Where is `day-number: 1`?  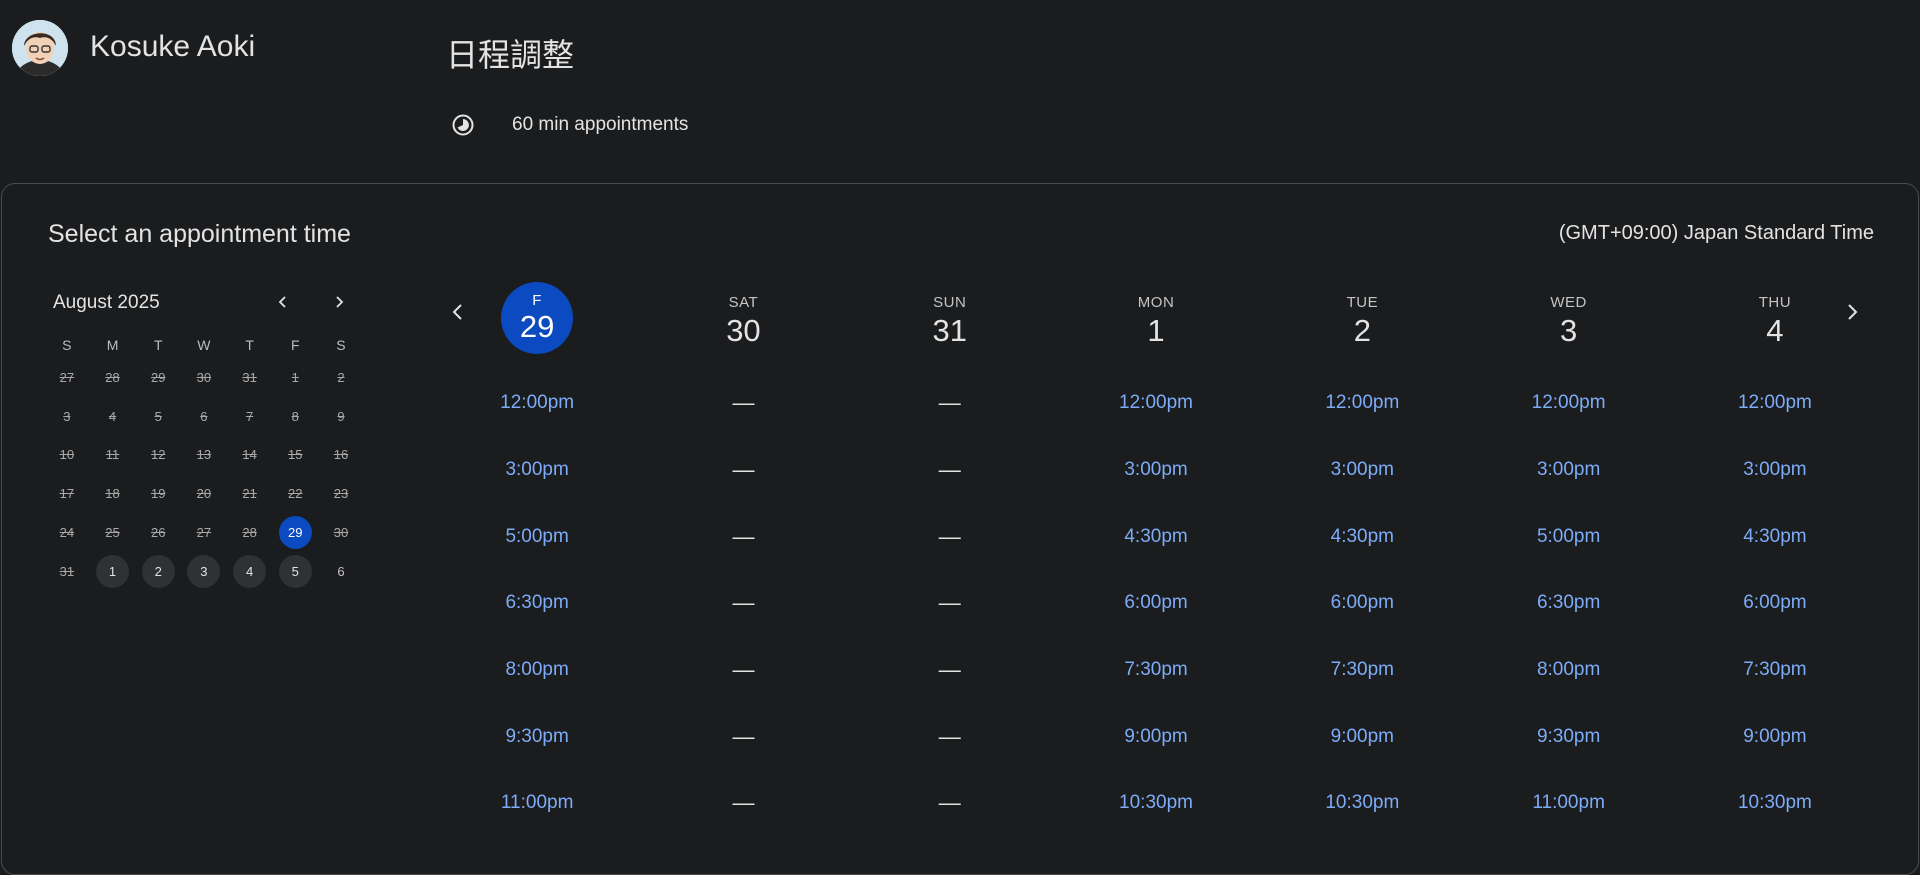
day-number: 1 is located at coordinates (1156, 330).